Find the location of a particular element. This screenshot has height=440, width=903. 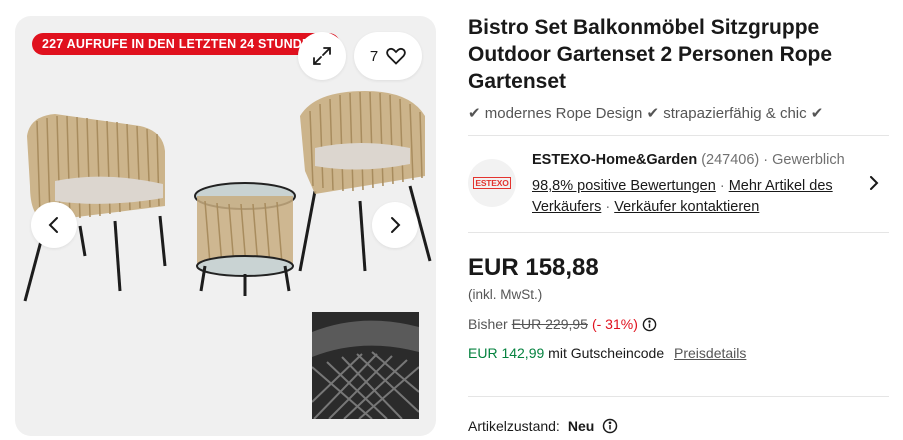

positive-feedback-link: 98,8% positive Bewertungen is located at coordinates (624, 186).